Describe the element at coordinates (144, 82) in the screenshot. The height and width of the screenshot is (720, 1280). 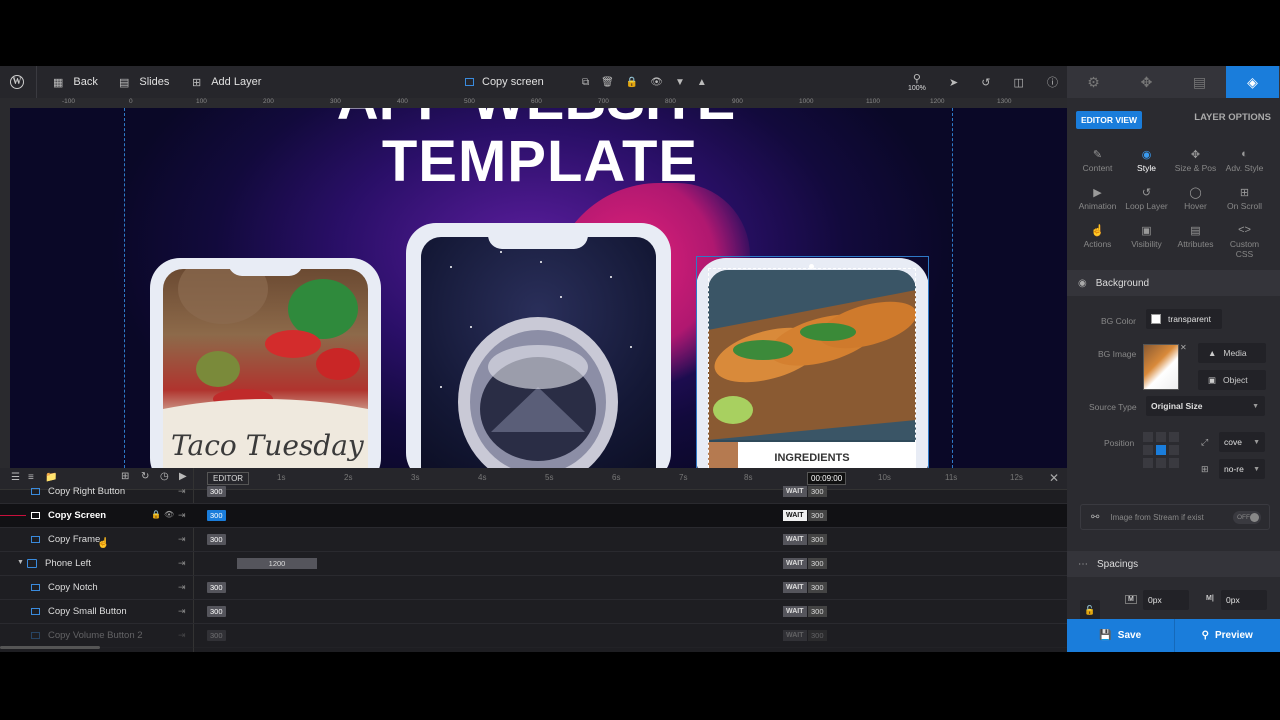
I see `slides-button: ▤ Slides` at that location.